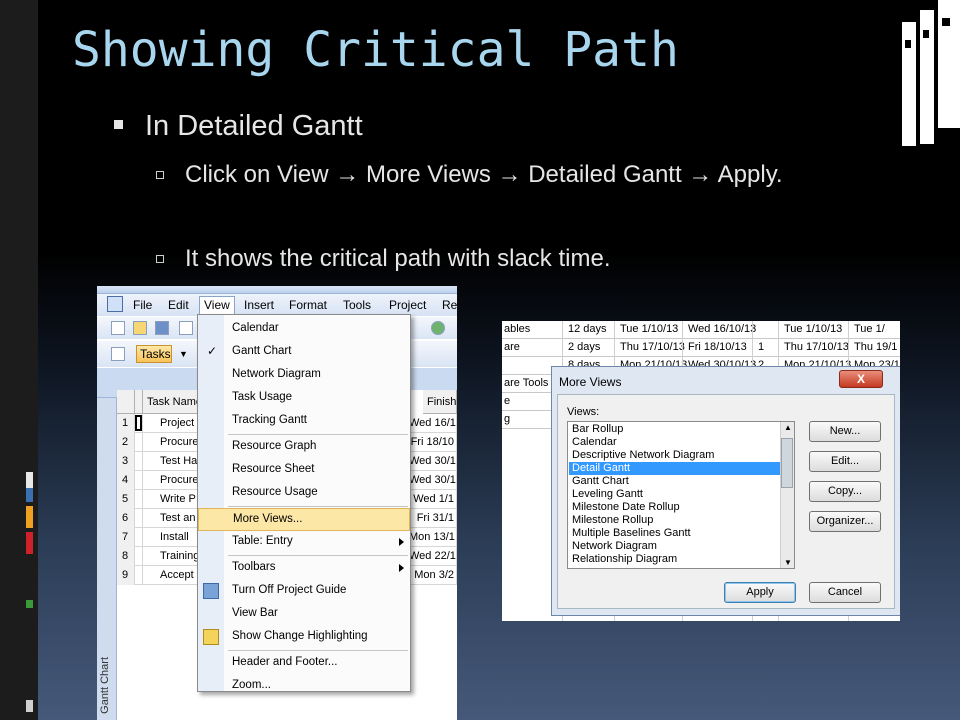 This screenshot has height=720, width=960. Describe the element at coordinates (304, 542) in the screenshot. I see `view-menu-item: Table: Entry` at that location.